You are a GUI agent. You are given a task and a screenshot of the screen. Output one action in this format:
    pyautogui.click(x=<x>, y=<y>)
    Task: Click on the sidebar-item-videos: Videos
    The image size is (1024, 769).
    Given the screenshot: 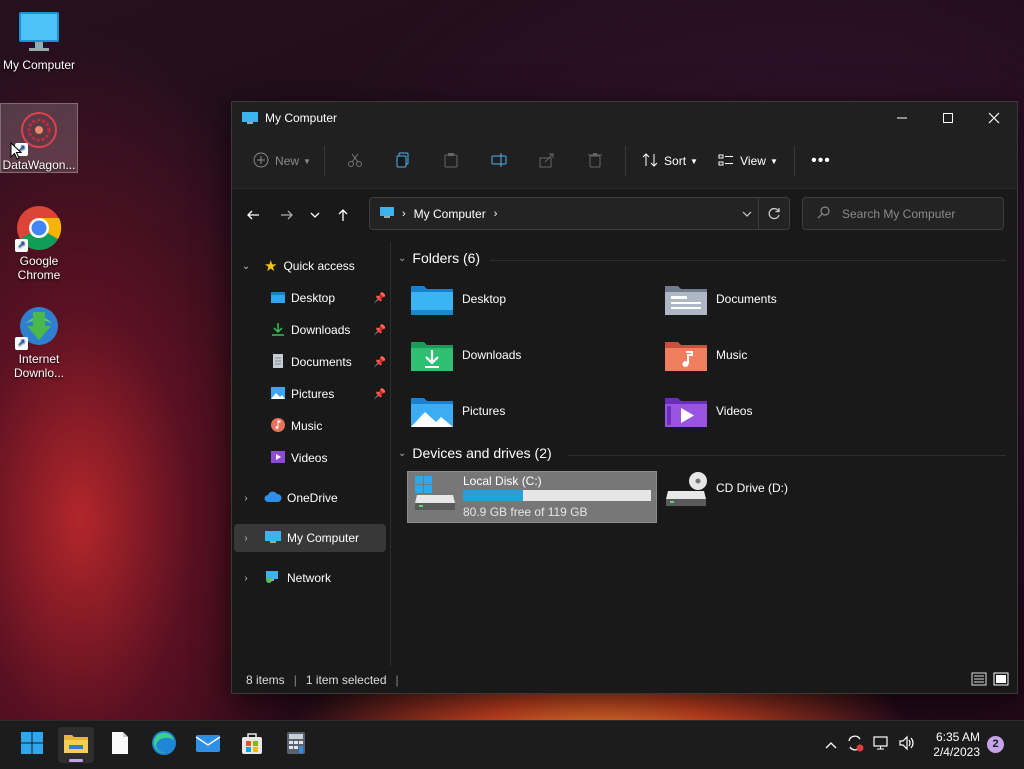 What is the action you would take?
    pyautogui.click(x=310, y=458)
    